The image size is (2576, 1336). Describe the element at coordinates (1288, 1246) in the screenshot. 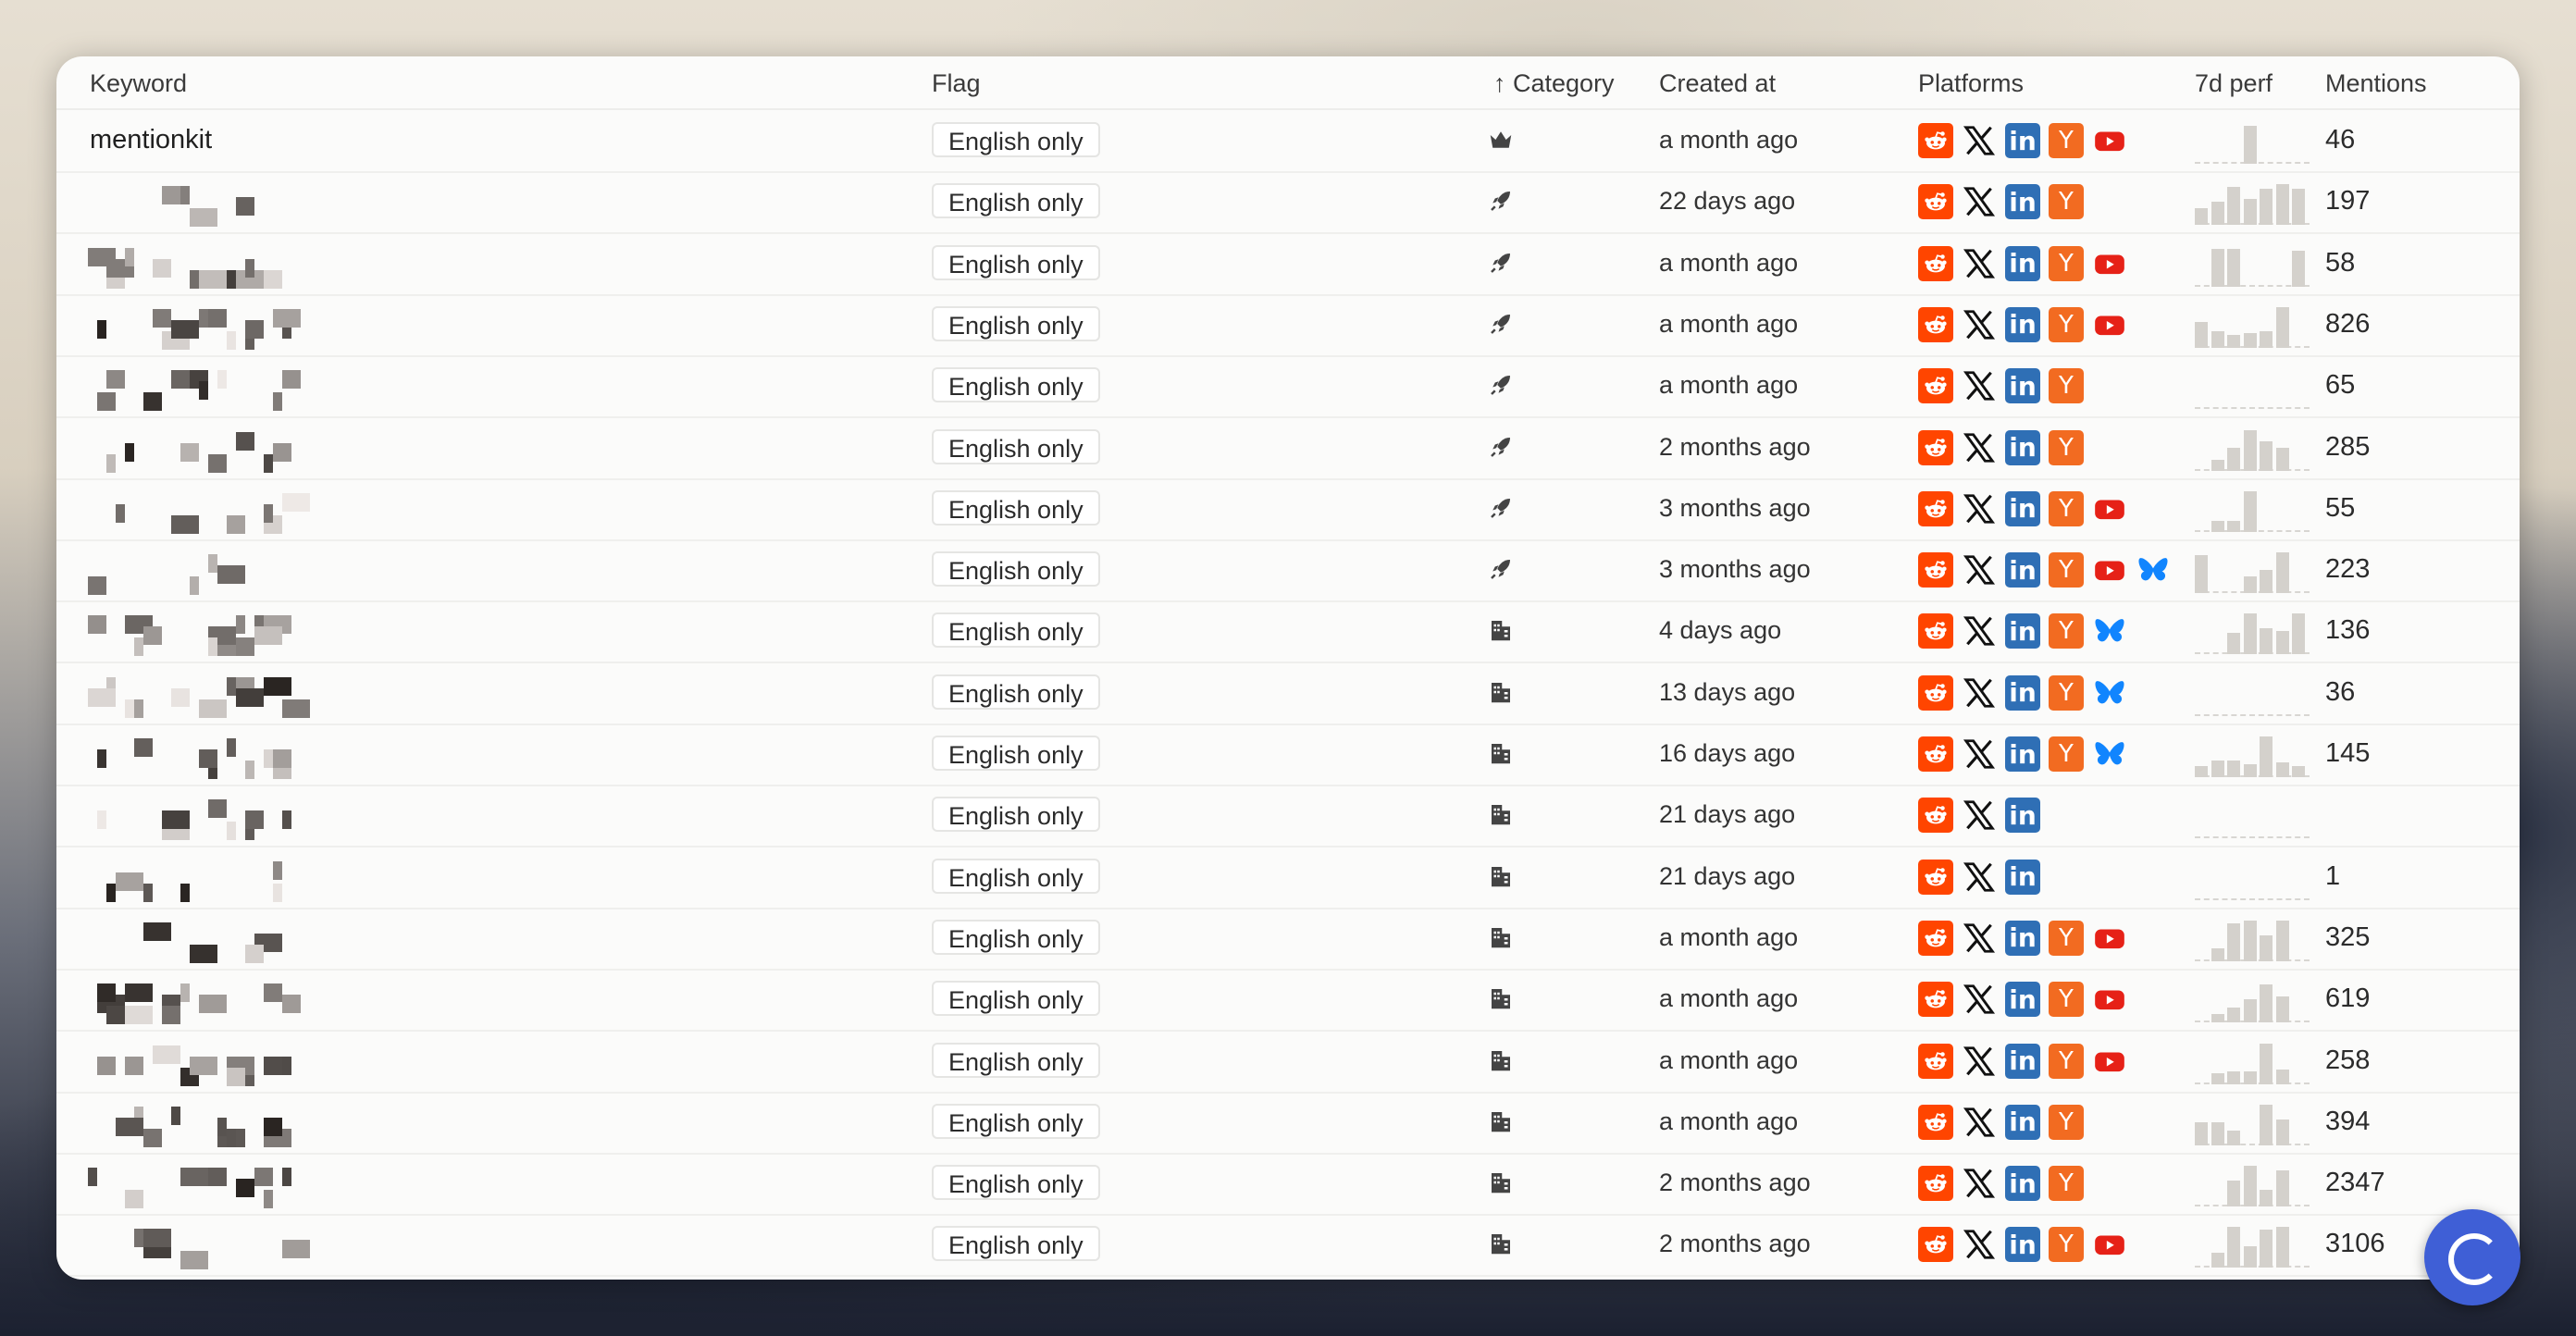

I see `table-row: English only 2 months ago in Y 3106` at that location.